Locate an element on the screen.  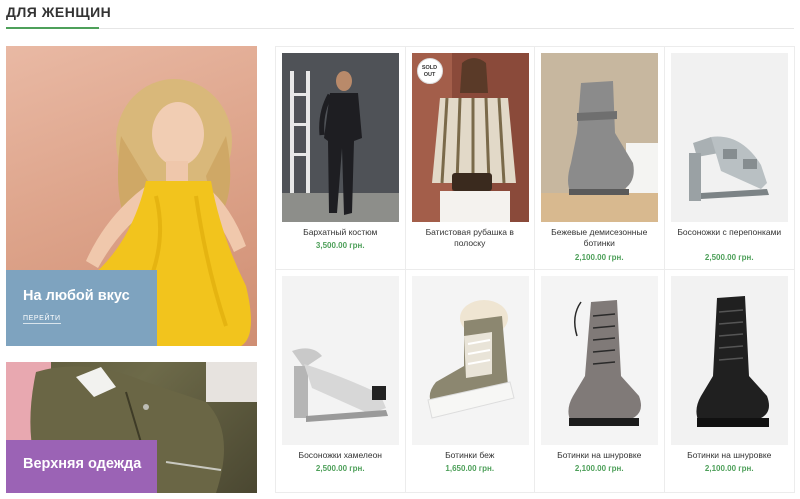
sold-out-badge: SOLD OUT is located at coordinates (429, 71).